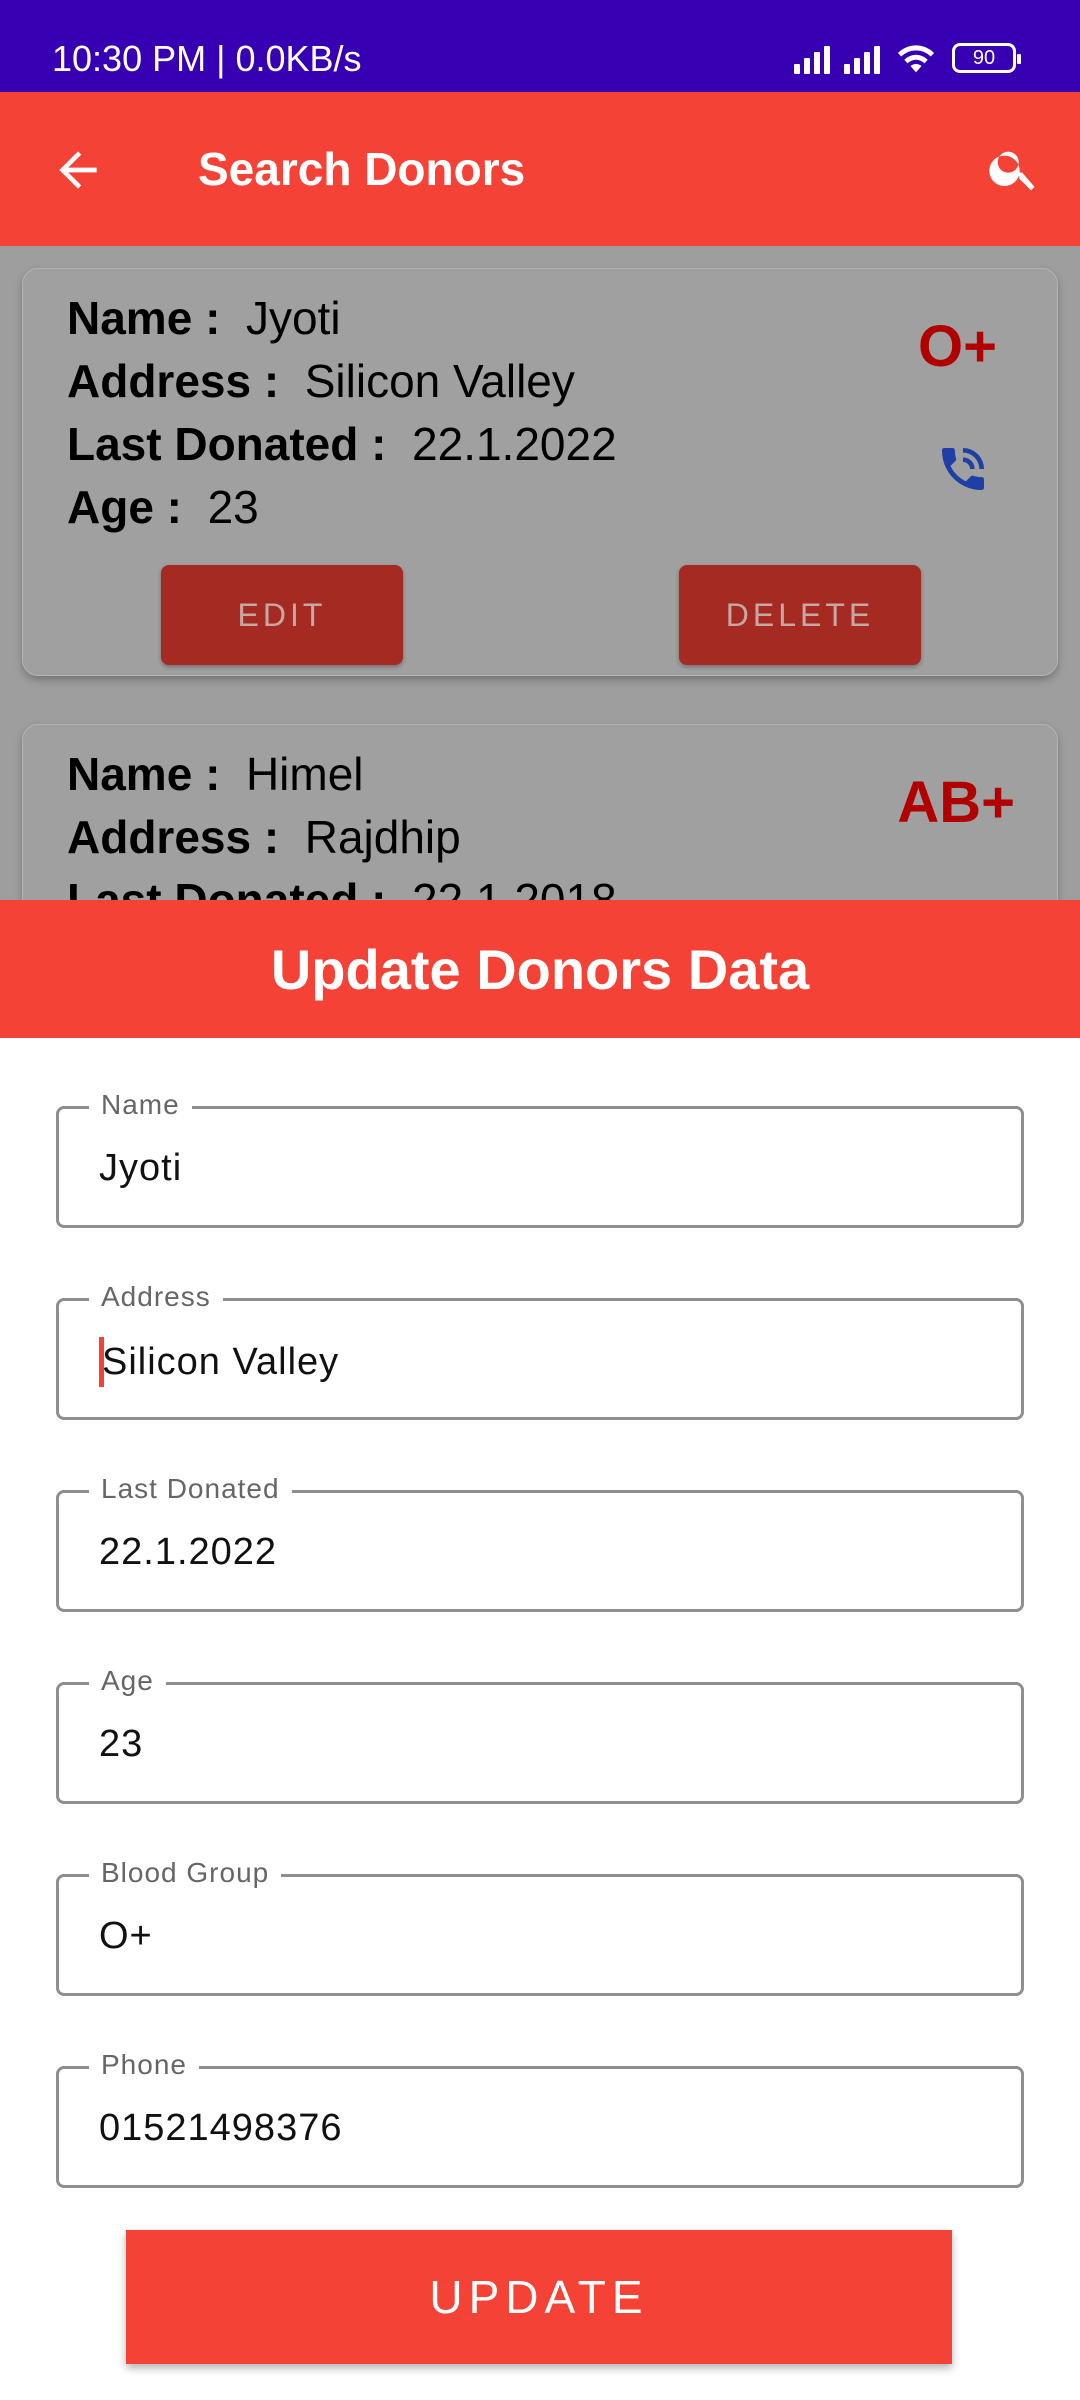 The width and height of the screenshot is (1080, 2400). I want to click on address-field: Address Silicon Valley, so click(540, 1350).